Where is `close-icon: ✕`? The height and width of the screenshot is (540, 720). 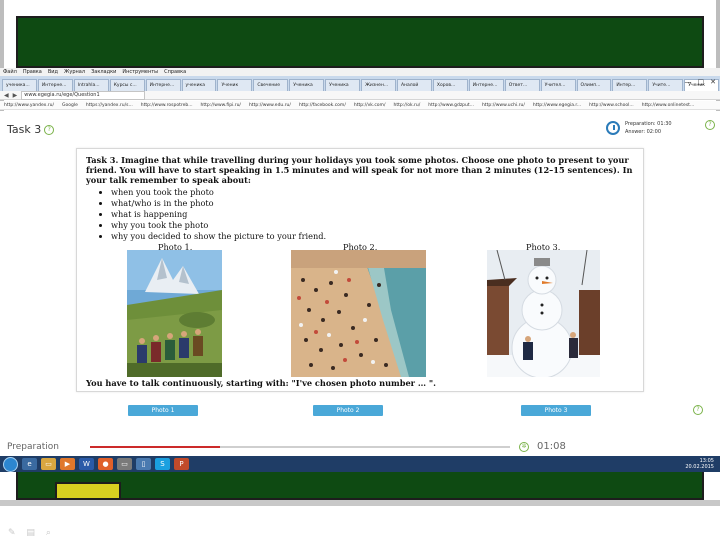 close-icon: ✕ is located at coordinates (713, 82).